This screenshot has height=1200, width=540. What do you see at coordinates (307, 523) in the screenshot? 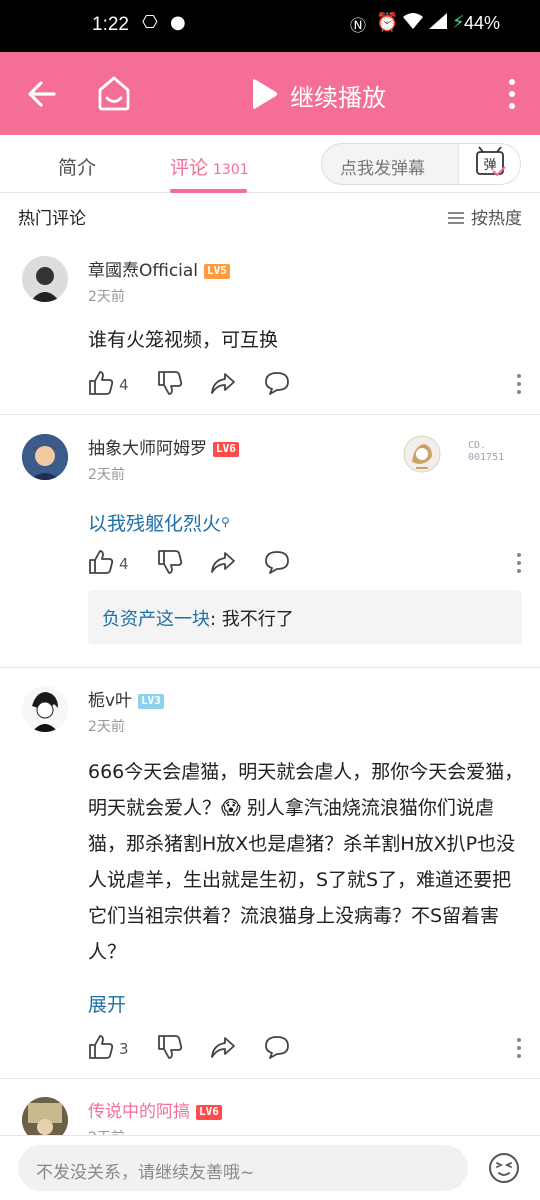
I see `comment-text: 以我残躯化烈火⚲` at bounding box center [307, 523].